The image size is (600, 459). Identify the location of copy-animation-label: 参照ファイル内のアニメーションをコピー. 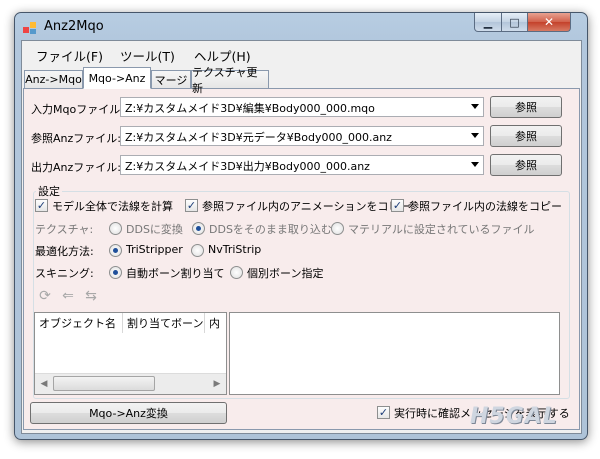
(306, 206).